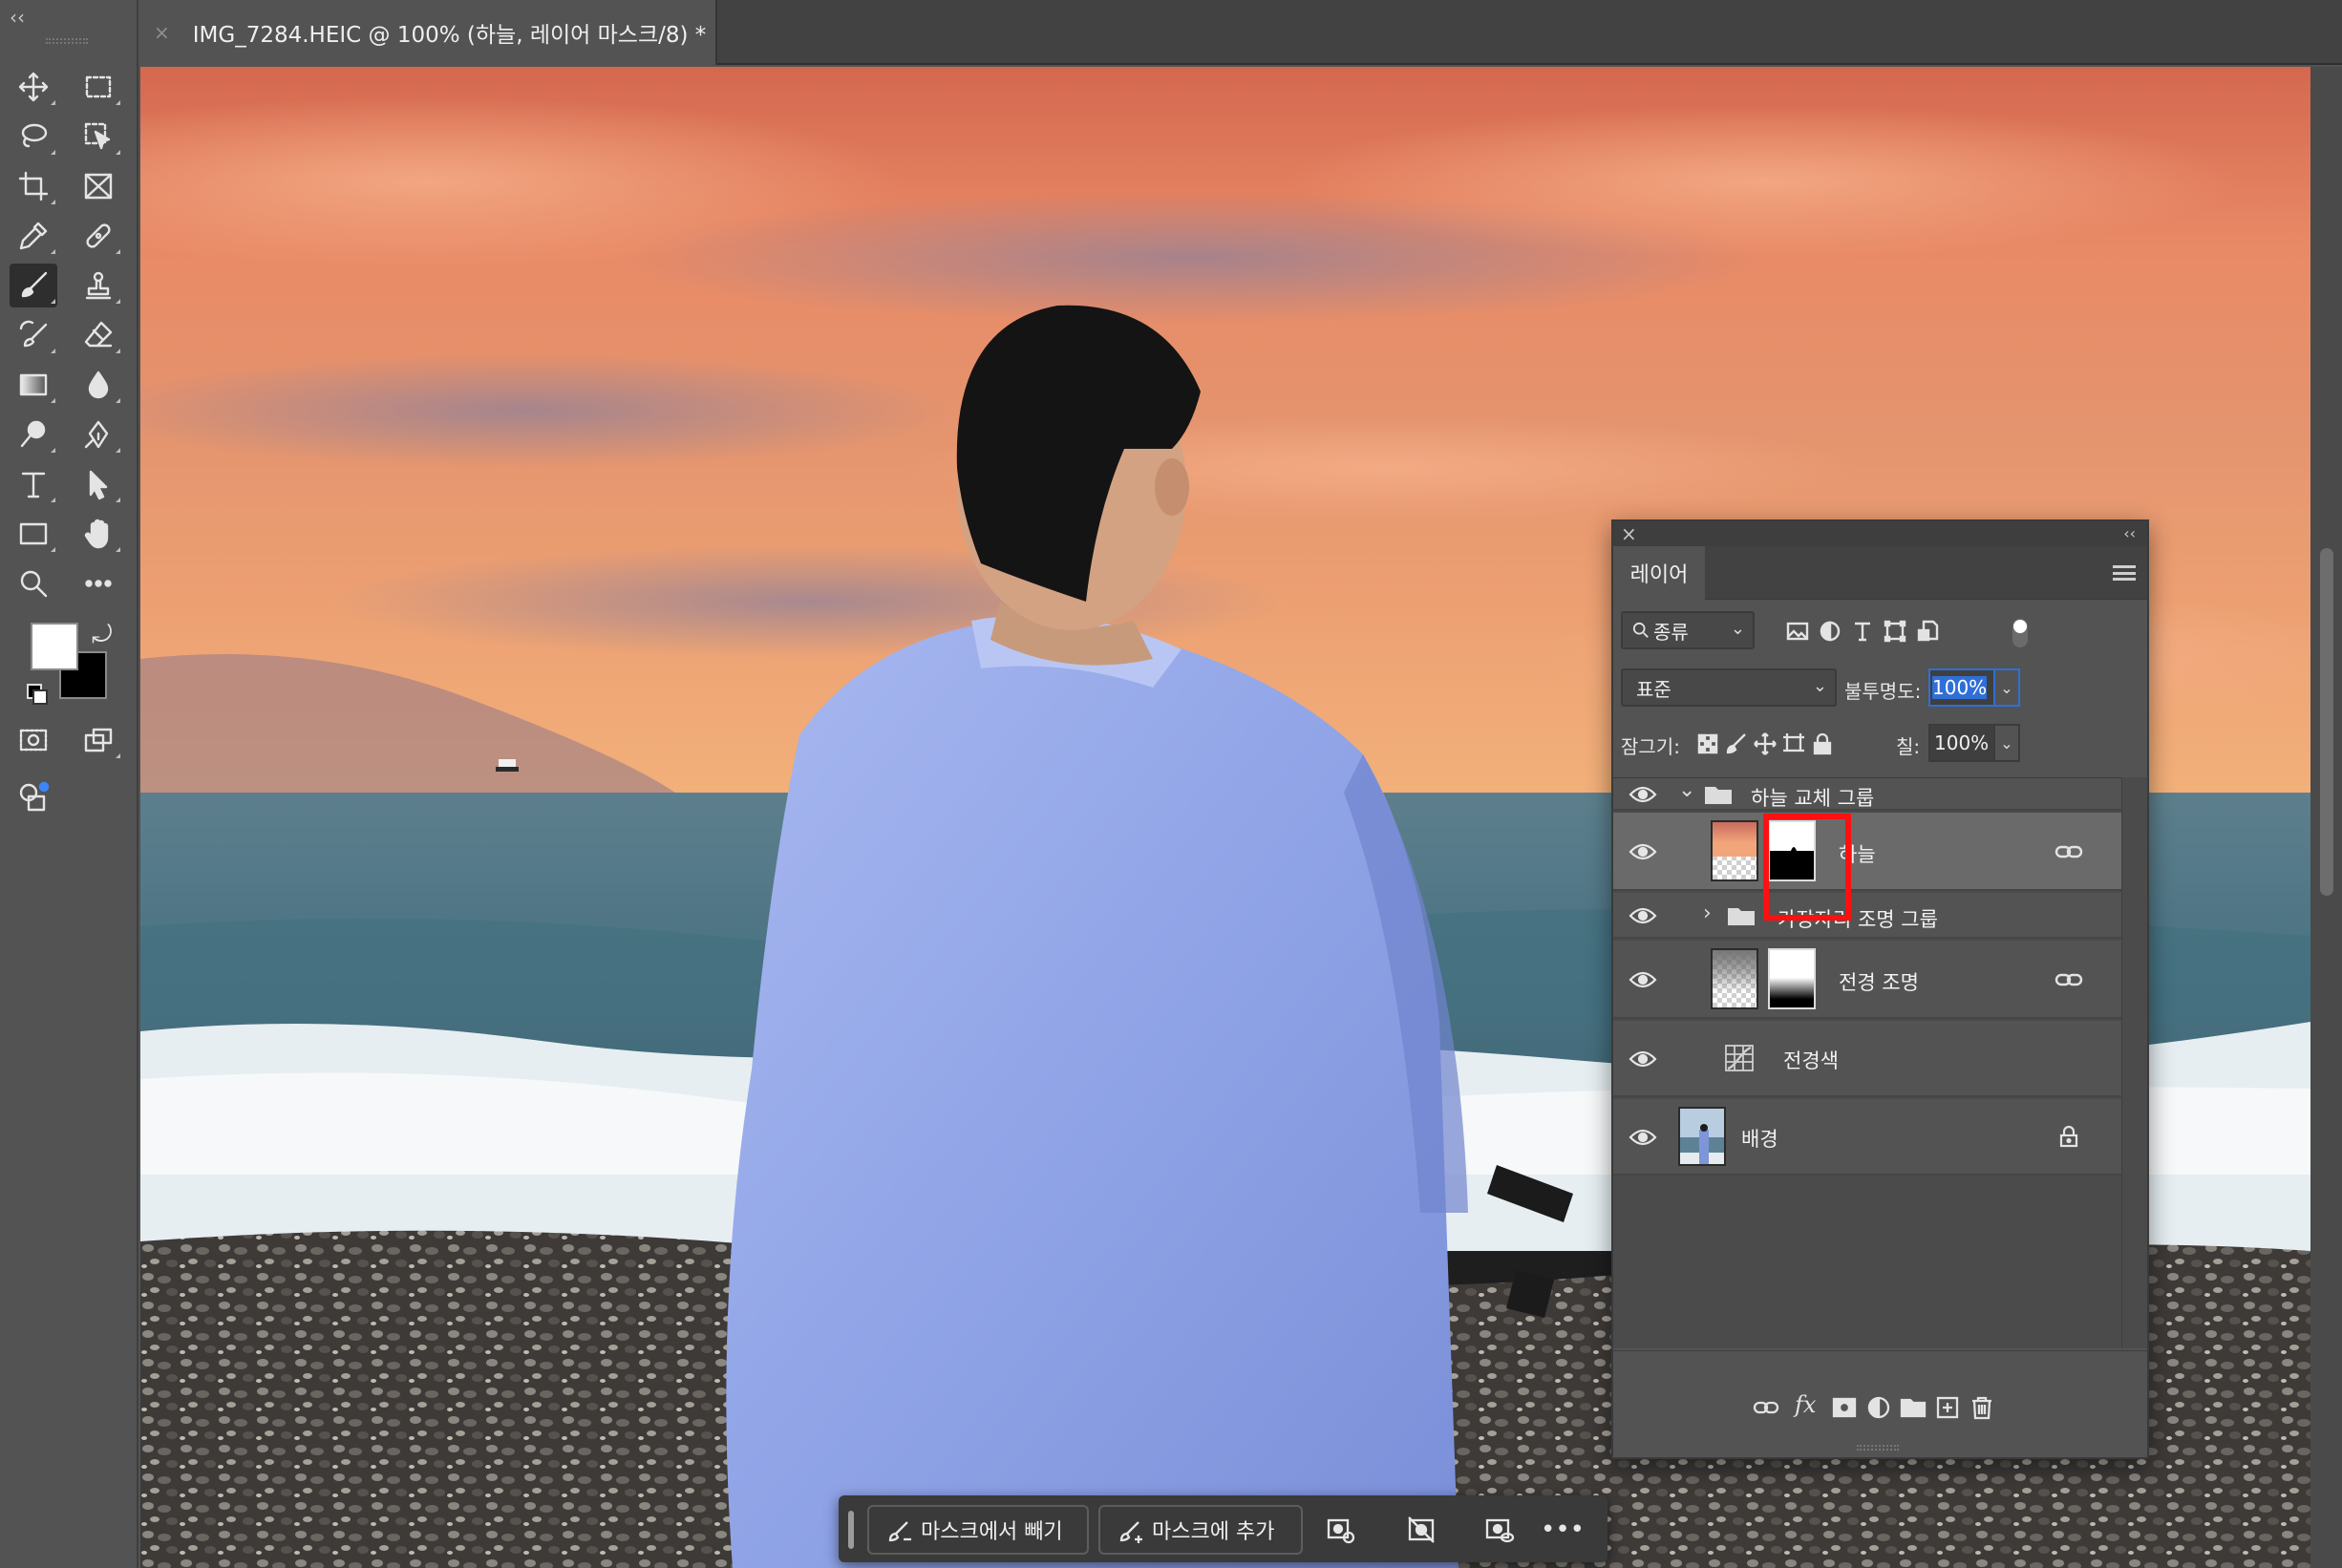 Image resolution: width=2342 pixels, height=1568 pixels. I want to click on view-mask-button, so click(1499, 1530).